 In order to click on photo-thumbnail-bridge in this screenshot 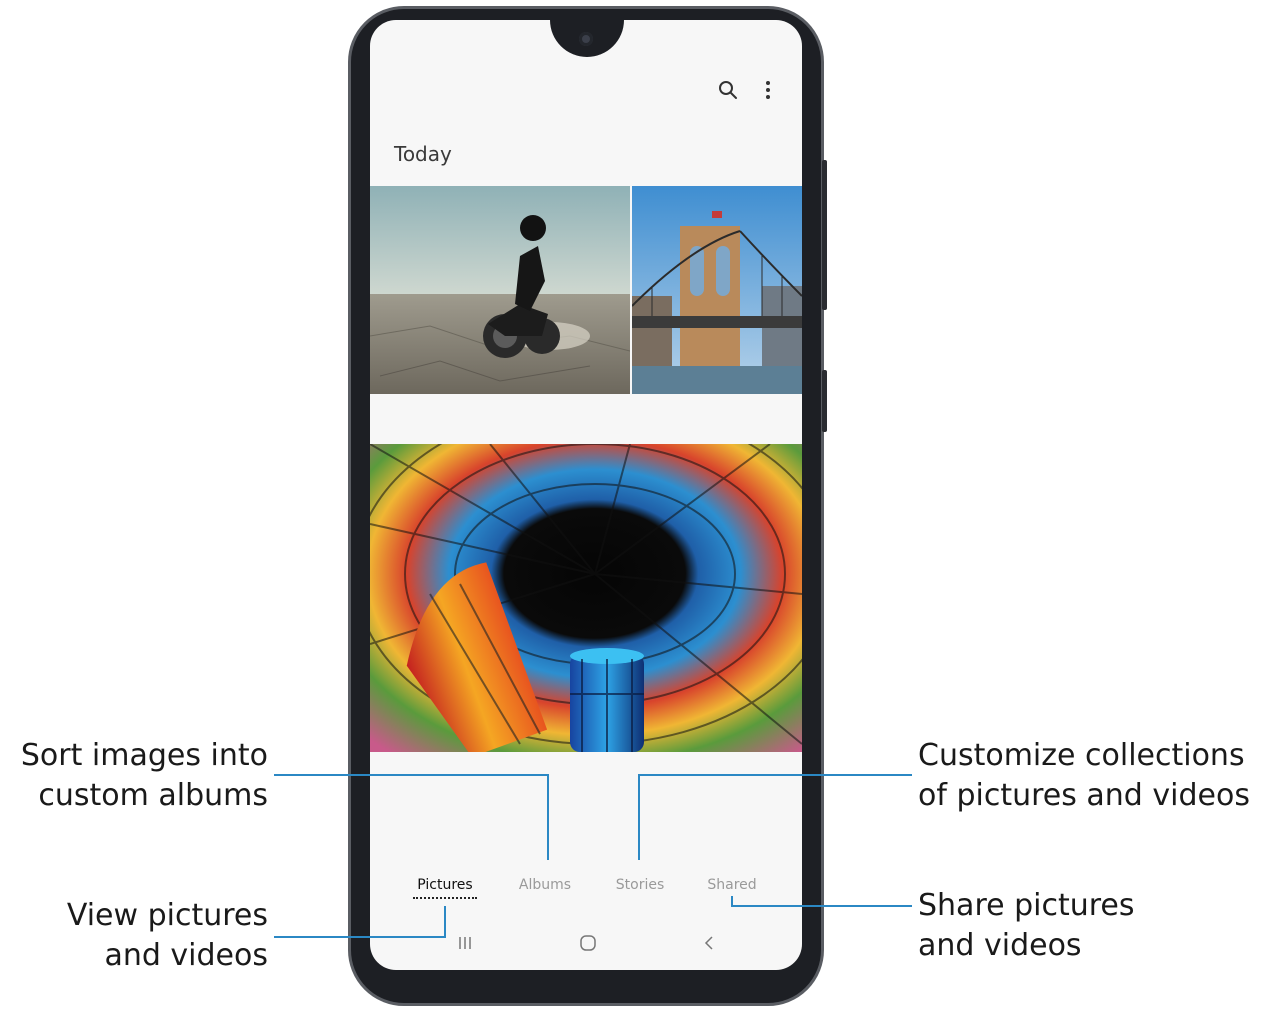, I will do `click(717, 290)`.